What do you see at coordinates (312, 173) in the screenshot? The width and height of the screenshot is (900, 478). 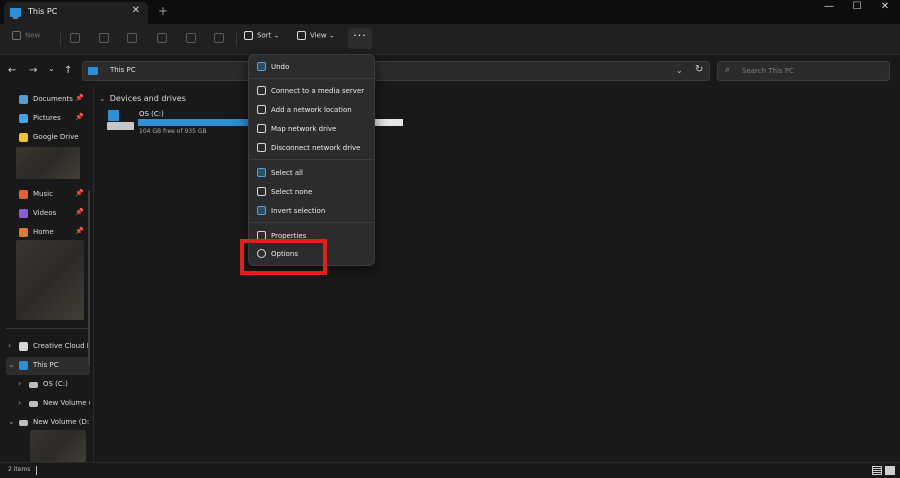 I see `menu-item-select-all: Select all` at bounding box center [312, 173].